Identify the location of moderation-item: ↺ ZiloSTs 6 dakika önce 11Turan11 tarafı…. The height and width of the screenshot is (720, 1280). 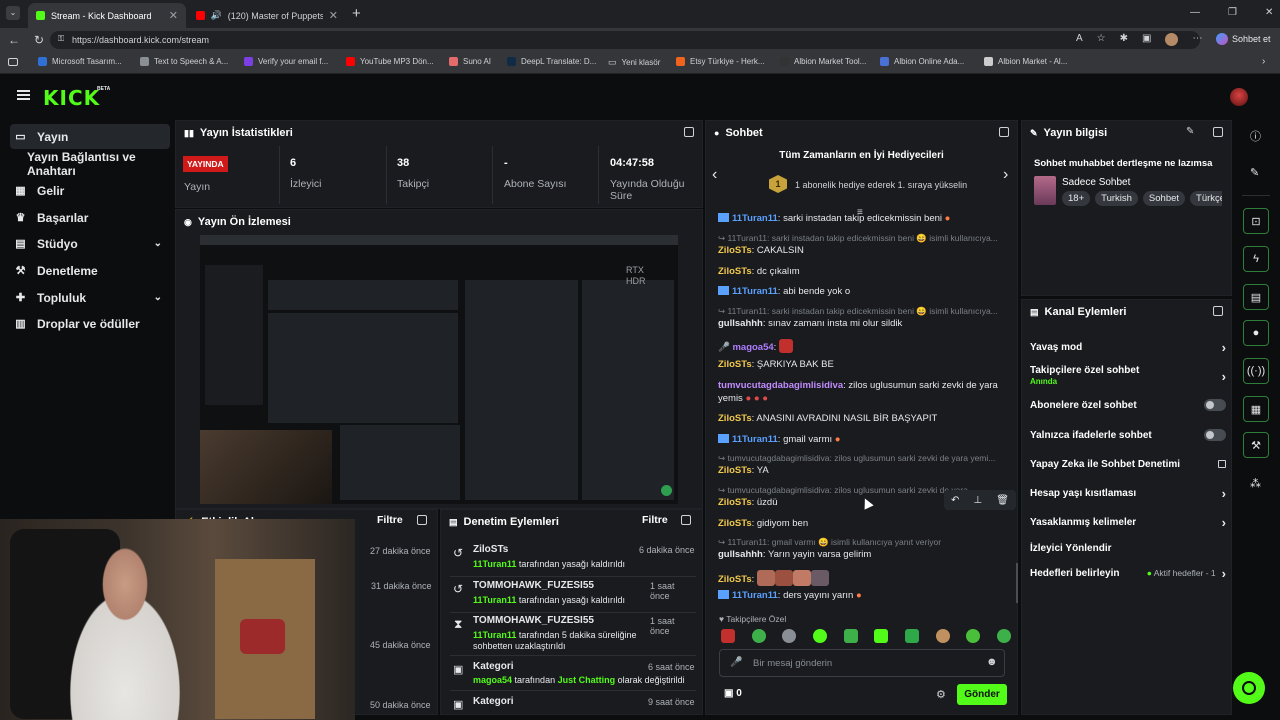
(573, 561).